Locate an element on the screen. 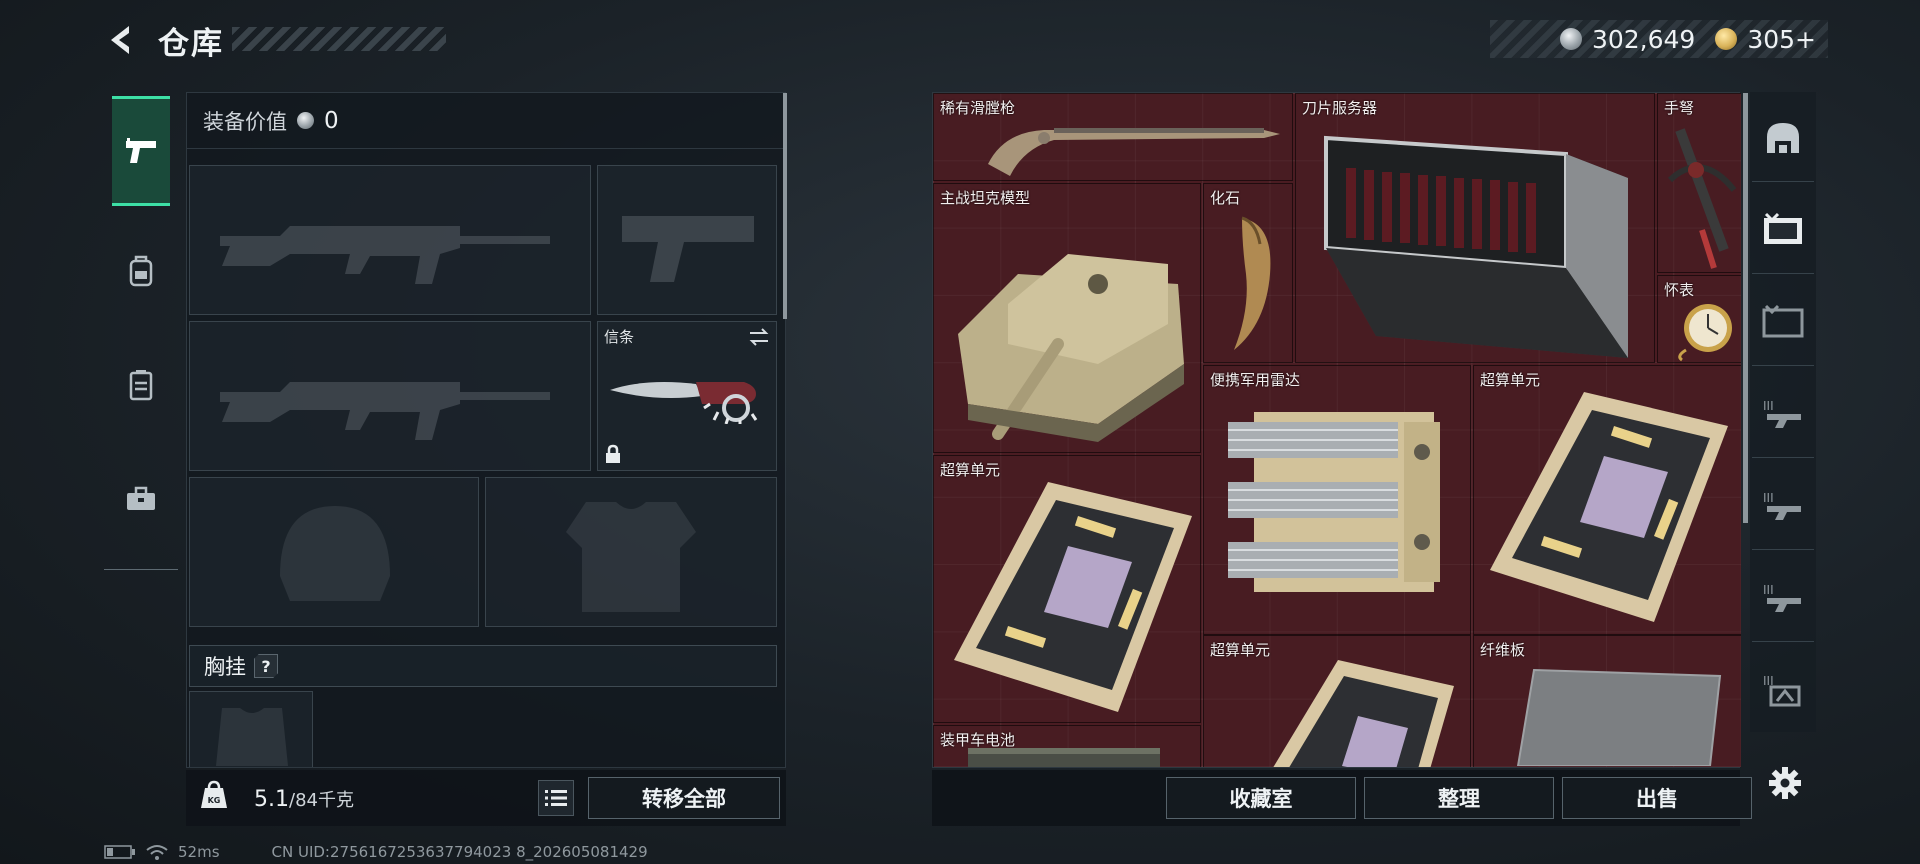  filter-helmet is located at coordinates (1783, 137).